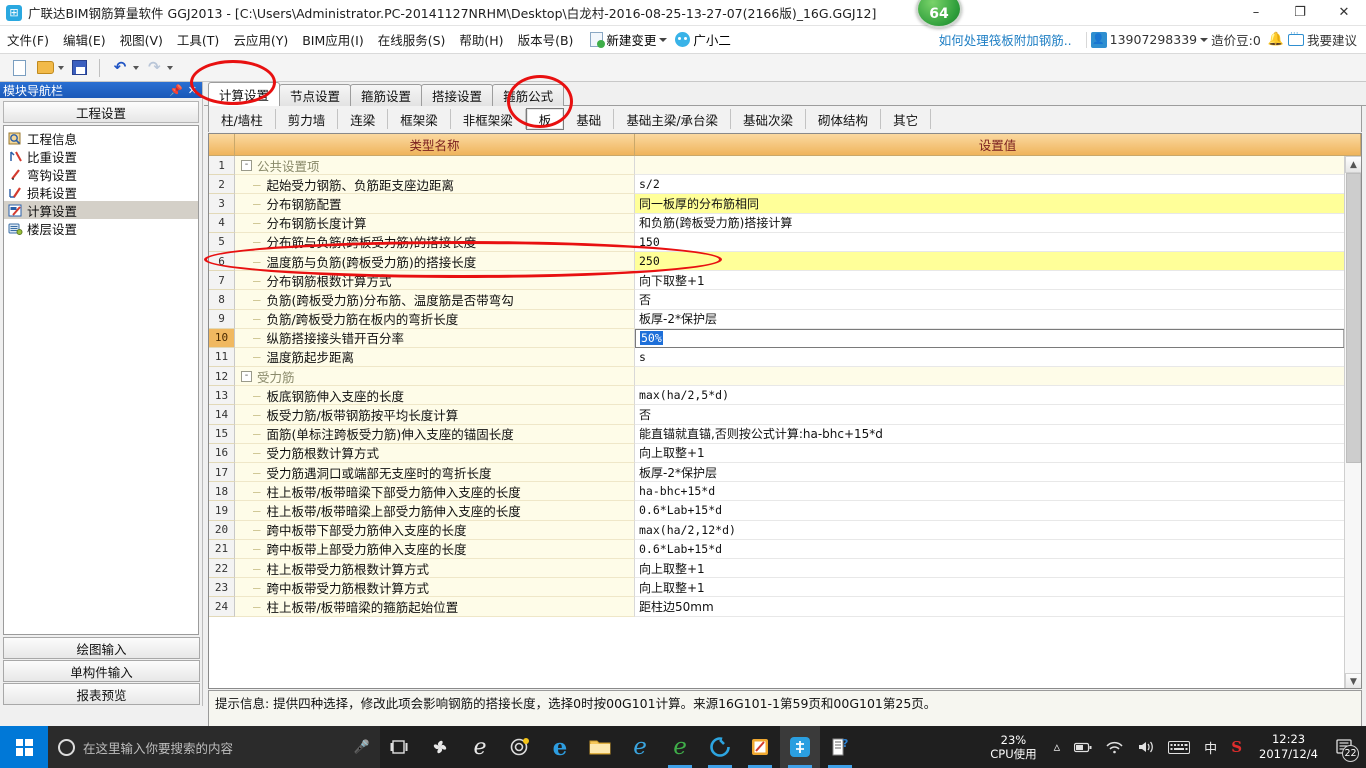 The width and height of the screenshot is (1366, 768). What do you see at coordinates (481, 39) in the screenshot?
I see `menu-help: 帮助(H)` at bounding box center [481, 39].